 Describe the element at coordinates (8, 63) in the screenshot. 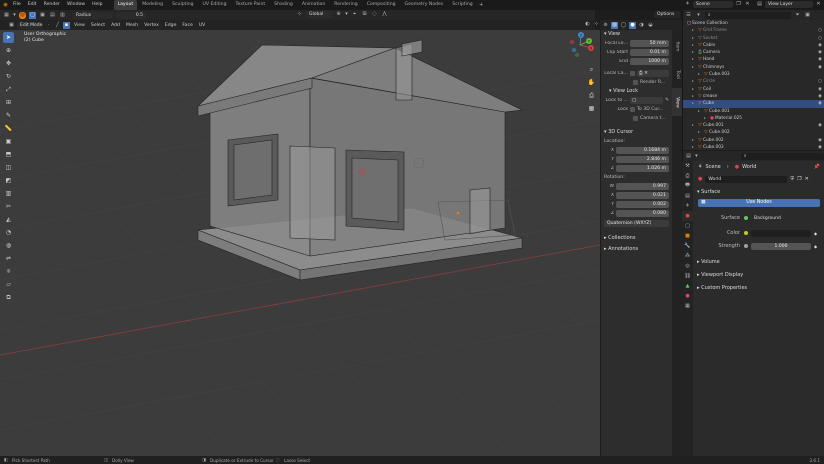

I see `move-tool-icon: ✥` at that location.